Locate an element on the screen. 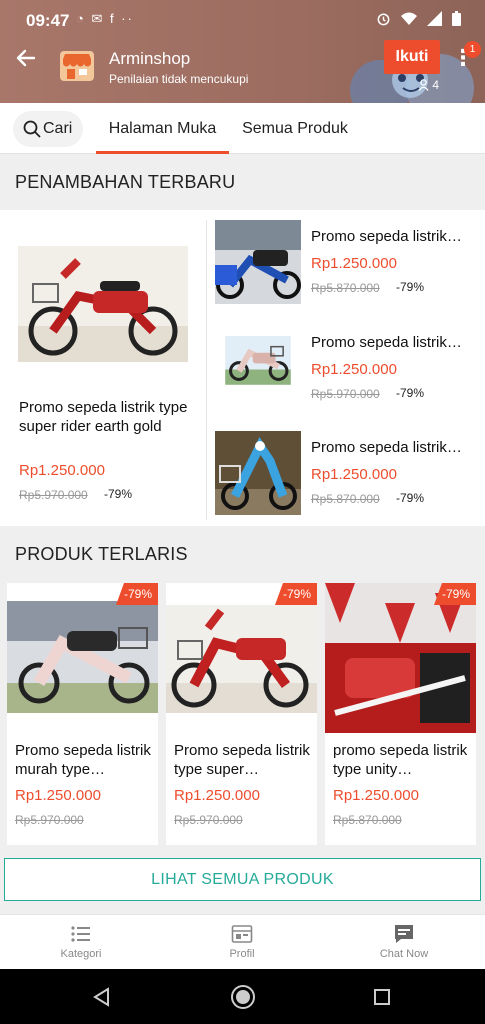 This screenshot has width=485, height=1024. nav-chat: Chat Now is located at coordinates (404, 941).